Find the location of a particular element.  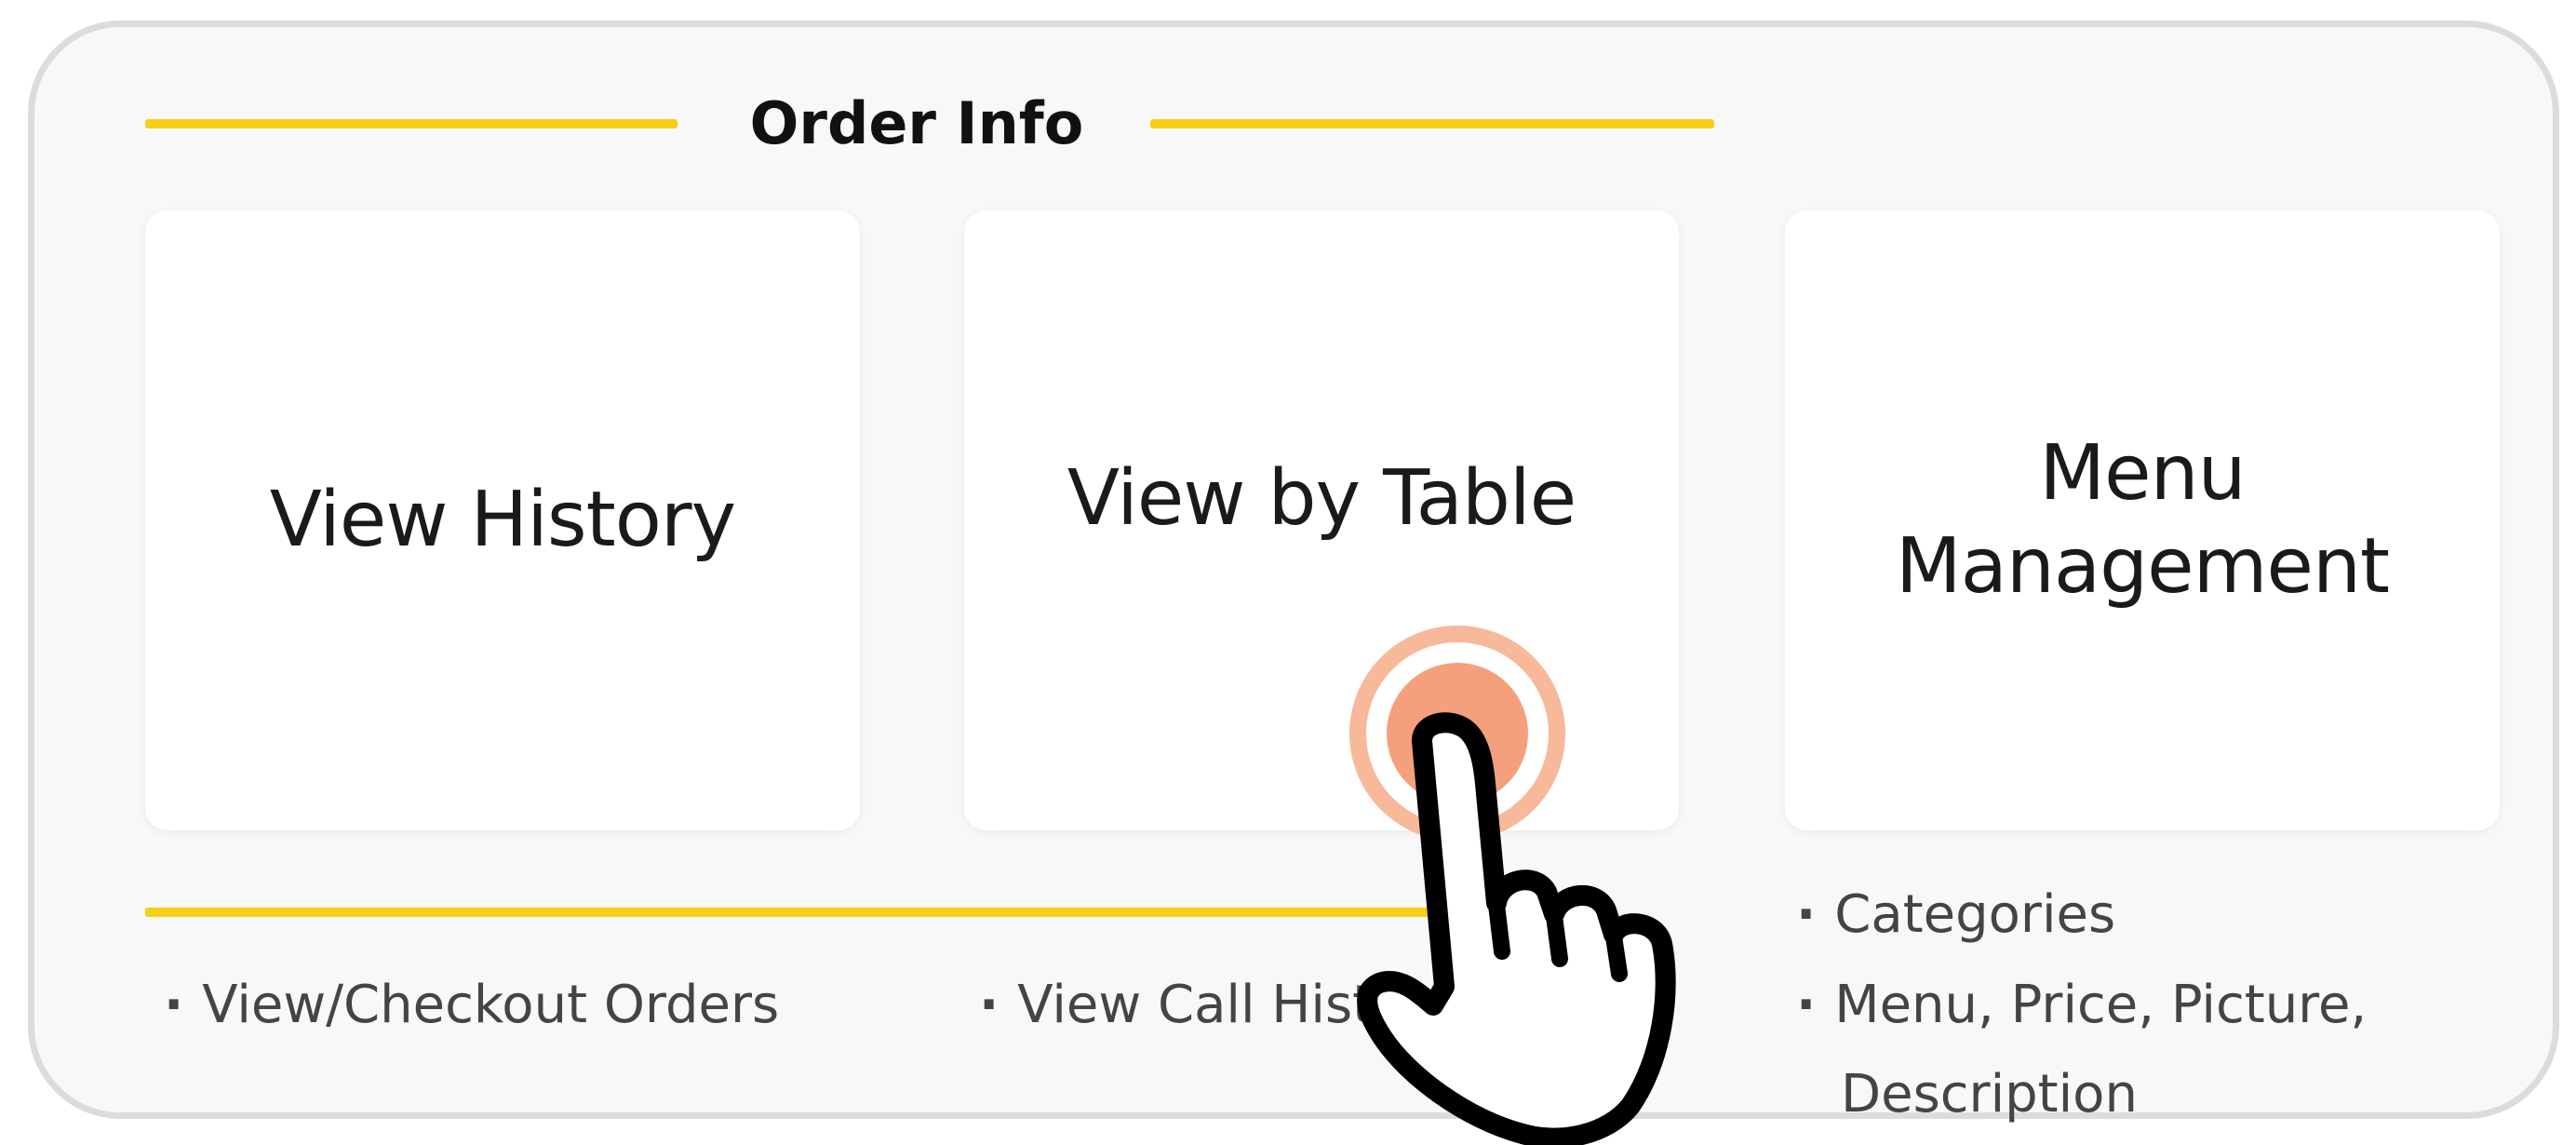

menu-management-label: Menu Management is located at coordinates (2142, 519).